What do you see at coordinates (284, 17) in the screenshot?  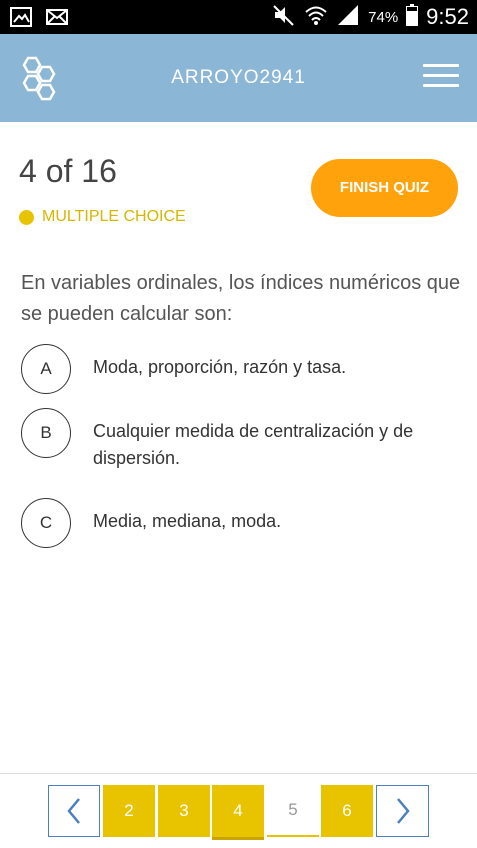 I see `mute-icon` at bounding box center [284, 17].